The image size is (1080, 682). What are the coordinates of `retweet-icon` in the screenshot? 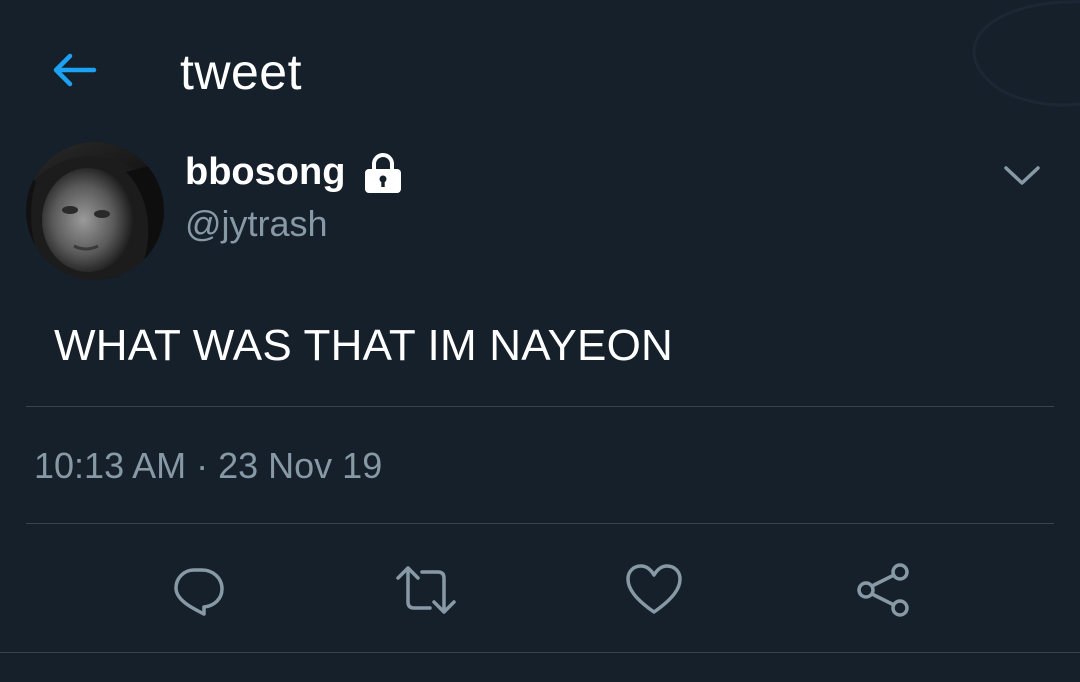 It's located at (426, 590).